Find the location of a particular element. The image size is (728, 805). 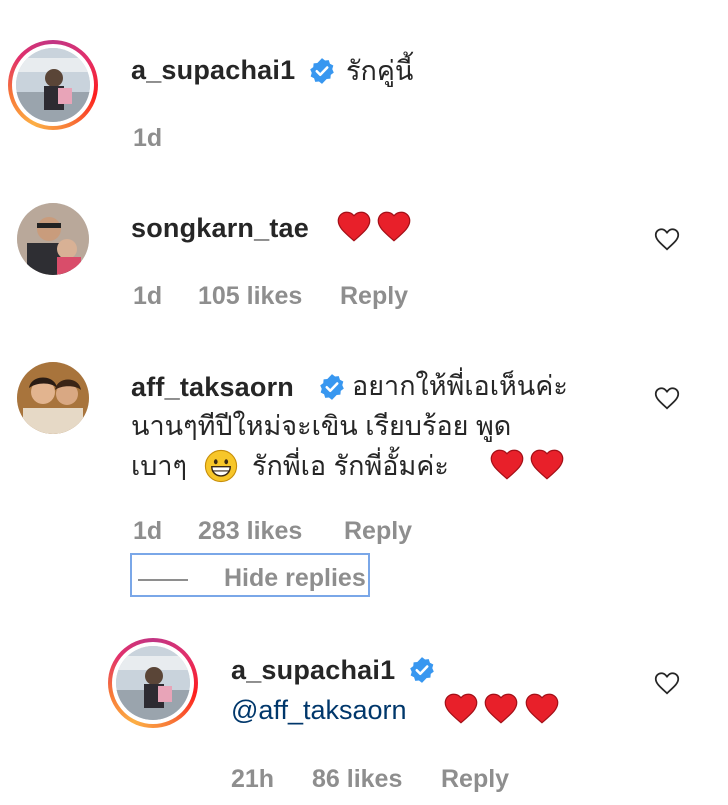

comment-likes: 105 likes is located at coordinates (250, 296).